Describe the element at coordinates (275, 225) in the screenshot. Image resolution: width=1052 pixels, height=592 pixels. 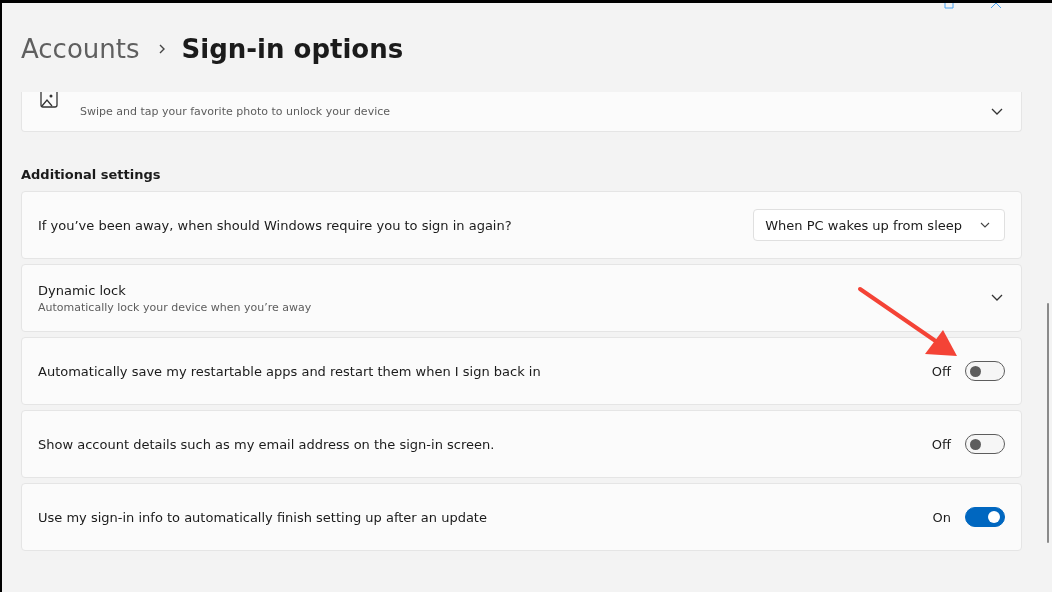
I see `setting-title: If you’ve been away, when should Windows require you to sign in again?` at that location.